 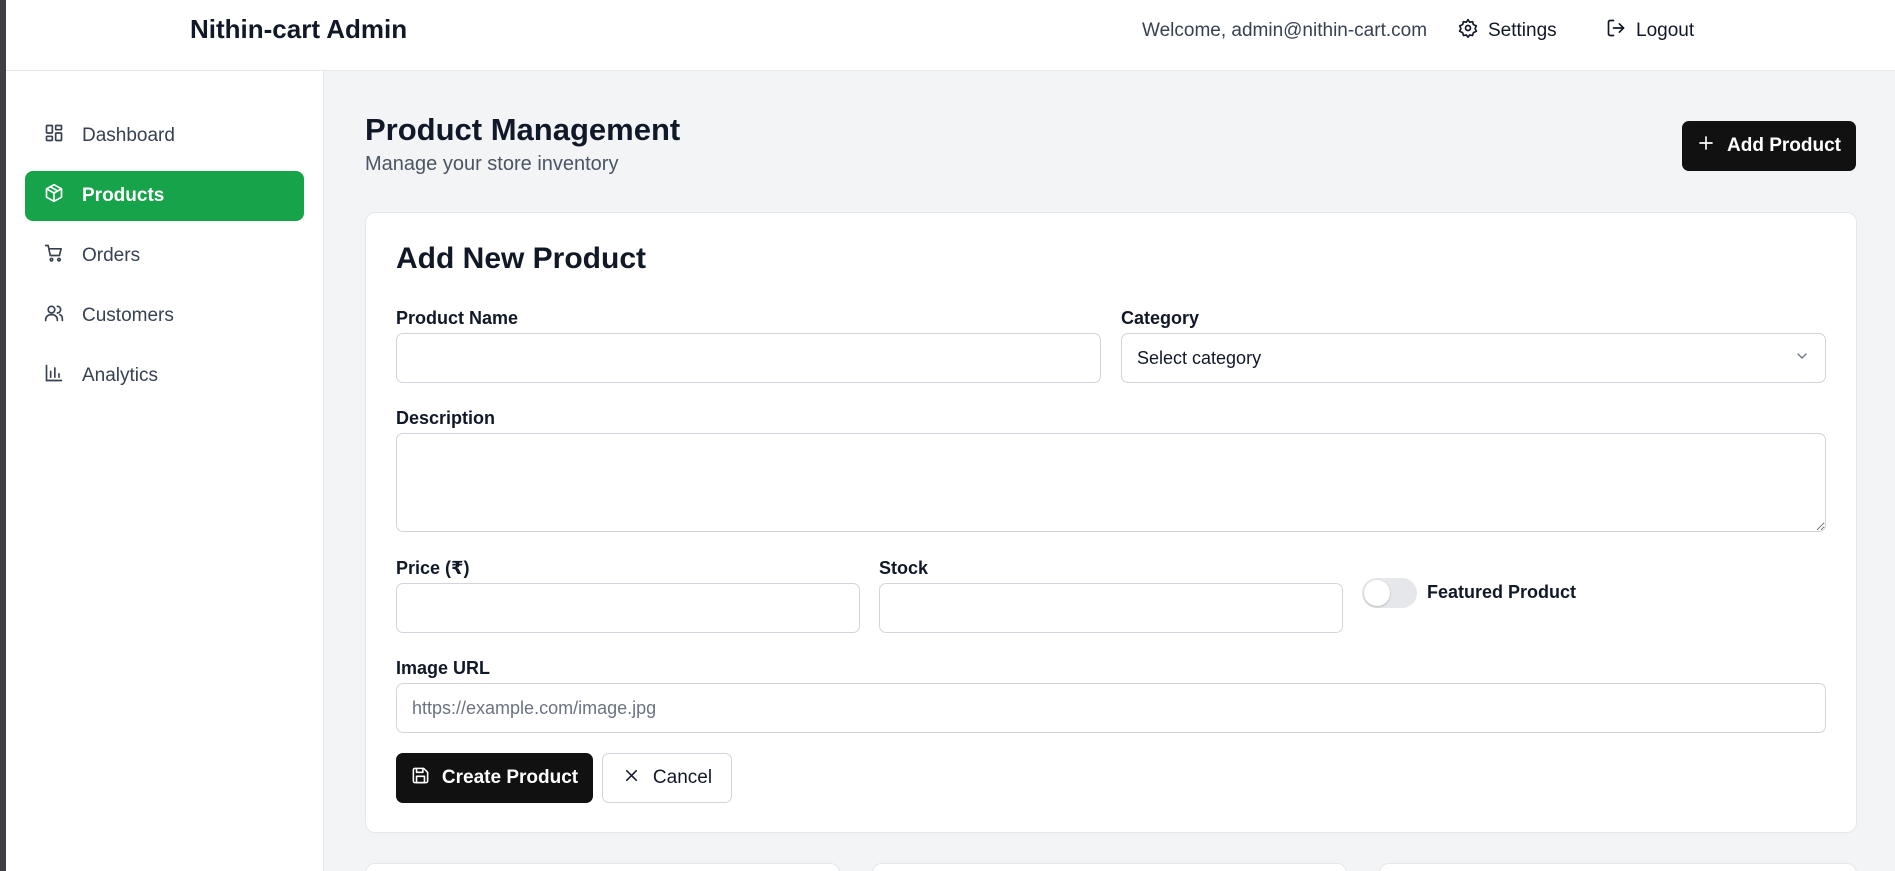 I want to click on product-name-input, so click(x=748, y=358).